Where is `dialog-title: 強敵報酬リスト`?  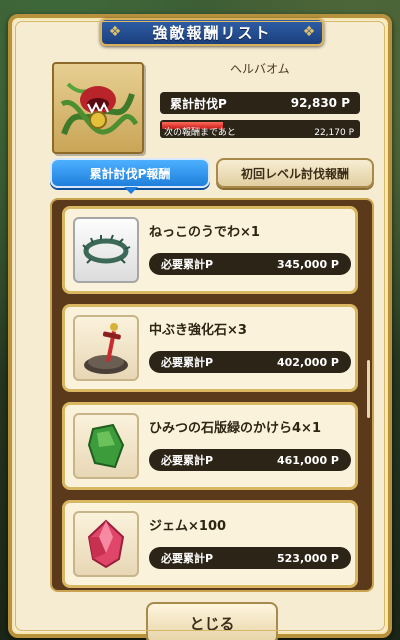
dialog-title: 強敵報酬リスト is located at coordinates (212, 32).